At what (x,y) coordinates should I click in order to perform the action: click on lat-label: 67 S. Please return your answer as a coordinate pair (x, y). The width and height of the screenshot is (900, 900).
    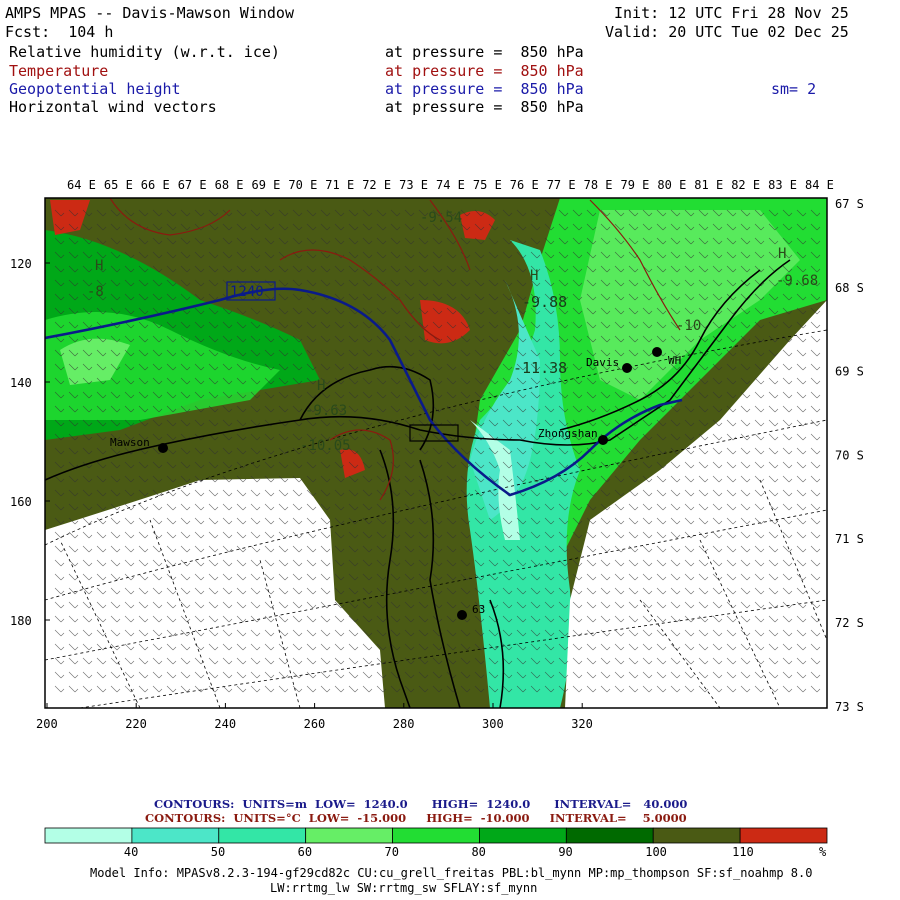
    Looking at the image, I should click on (849, 204).